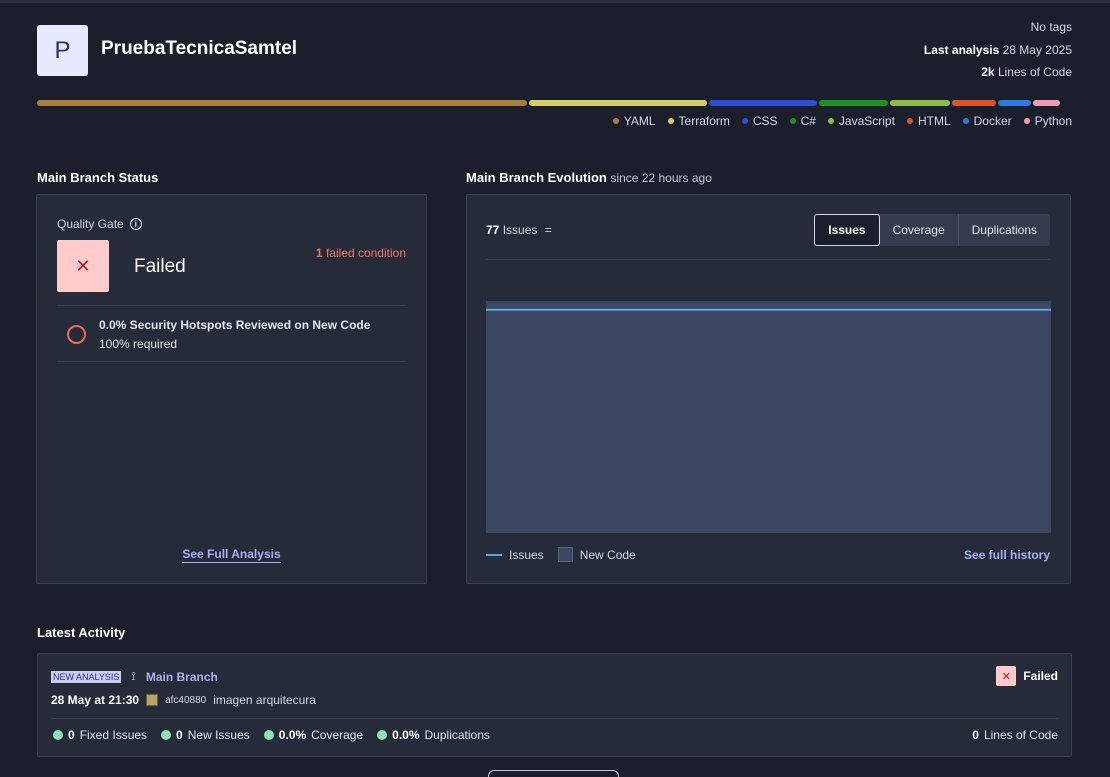 The width and height of the screenshot is (1110, 777). I want to click on stat-label: Coverage, so click(337, 735).